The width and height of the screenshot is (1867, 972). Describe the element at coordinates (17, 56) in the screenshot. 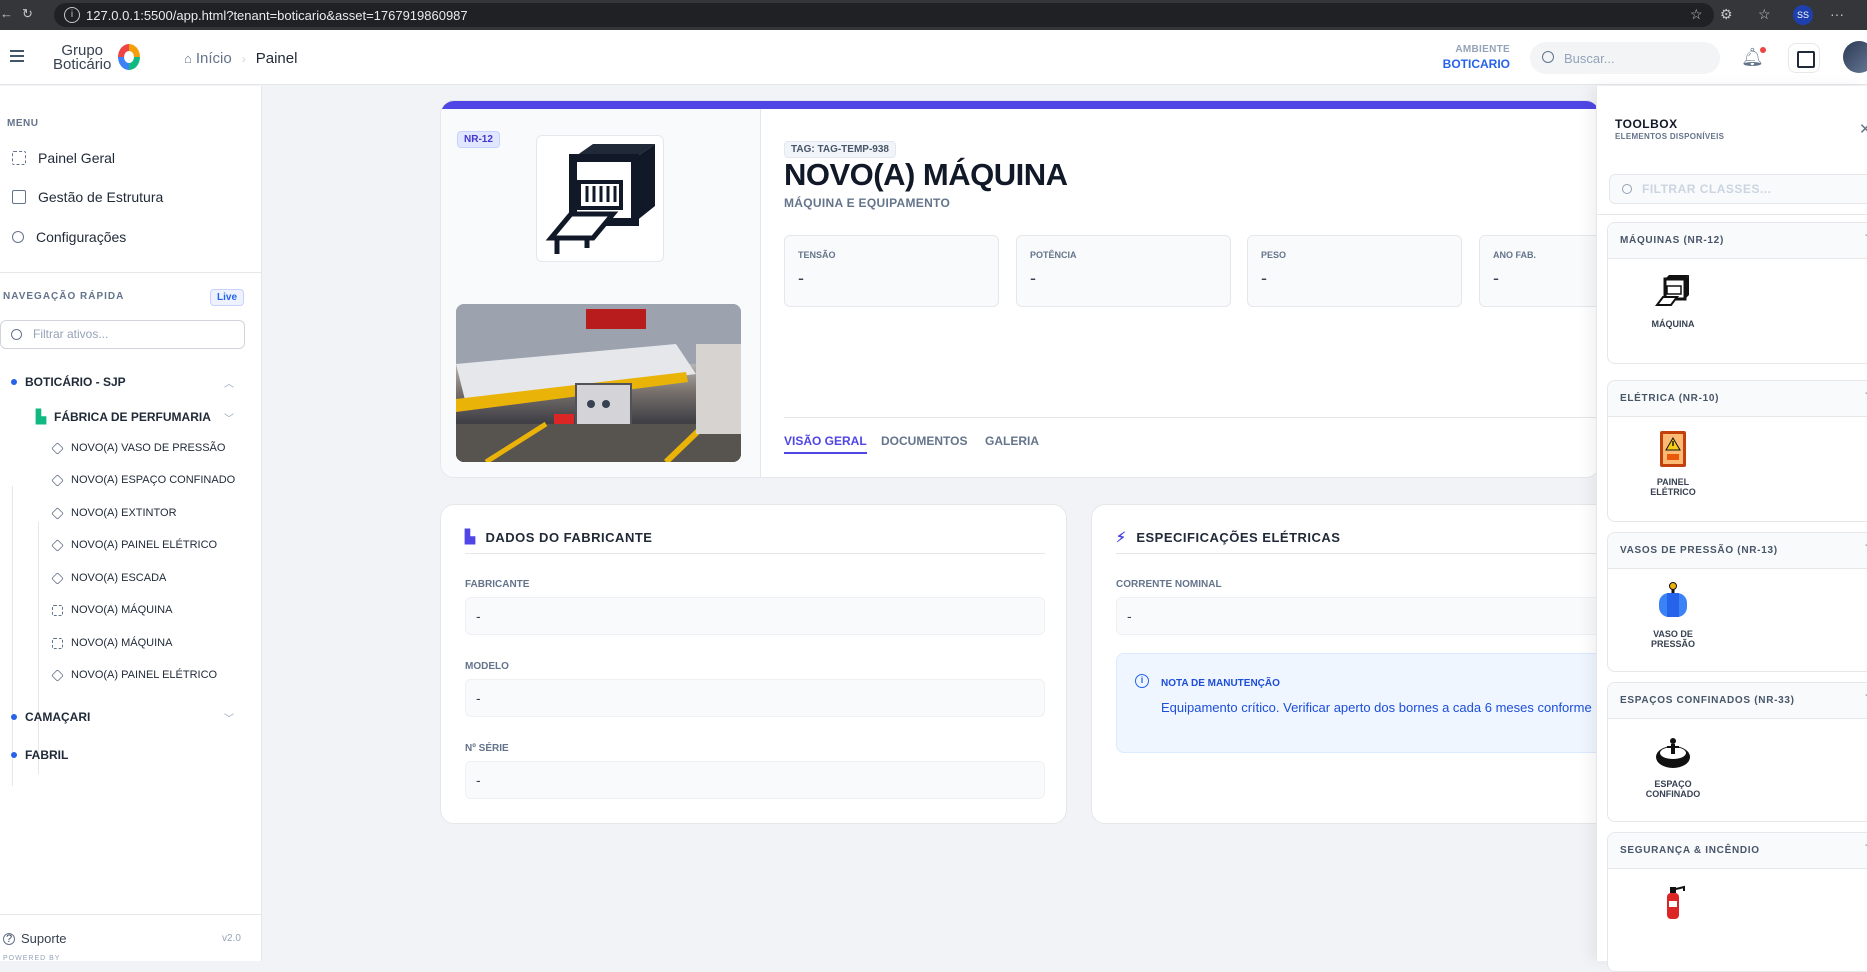

I see `hamburger-menu-icon` at that location.